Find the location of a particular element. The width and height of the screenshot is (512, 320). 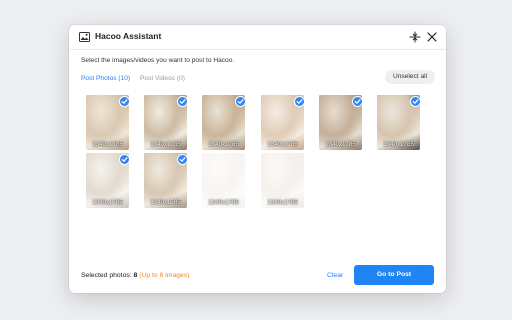

tab-post-photos: Post Photos (10) is located at coordinates (105, 78).